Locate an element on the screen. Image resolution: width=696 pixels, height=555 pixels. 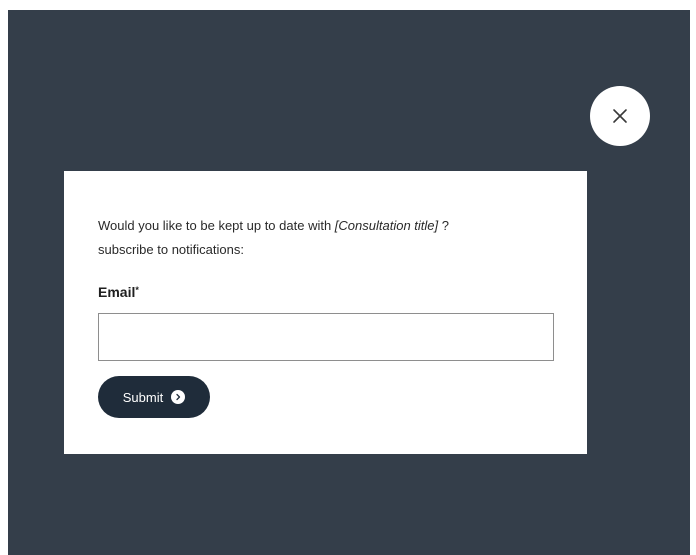
email-input is located at coordinates (326, 337).